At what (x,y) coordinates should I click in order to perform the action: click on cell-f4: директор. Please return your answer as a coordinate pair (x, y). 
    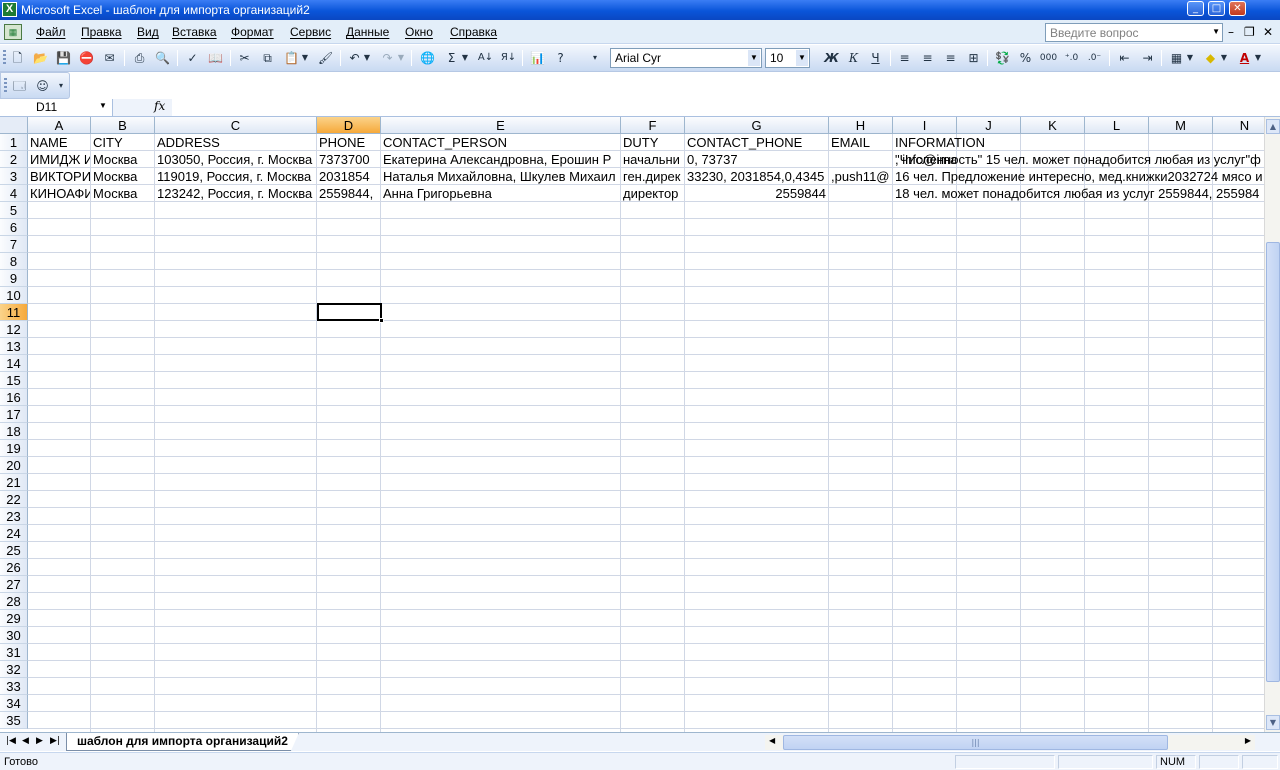
    Looking at the image, I should click on (652, 193).